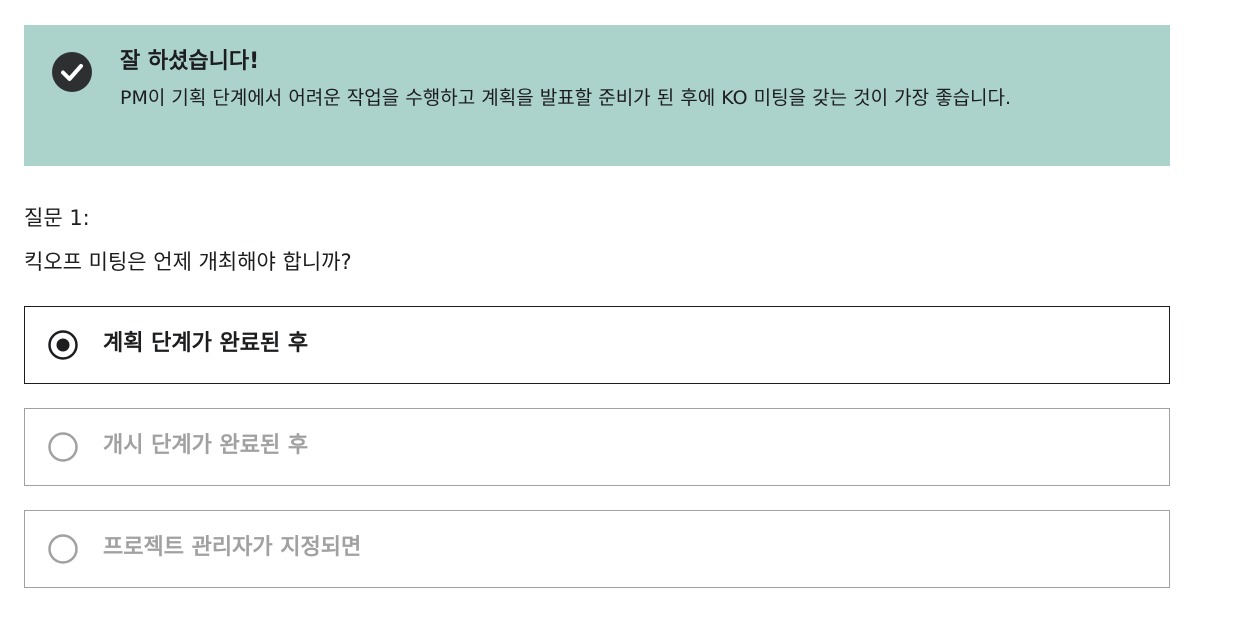 This screenshot has height=631, width=1236. I want to click on feedback-title: 잘 하셨습니다!, so click(190, 61).